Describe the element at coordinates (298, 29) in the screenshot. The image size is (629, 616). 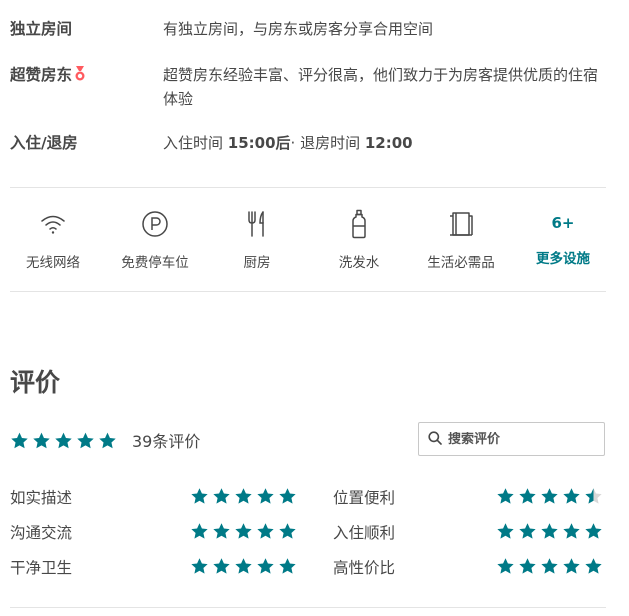
I see `room-type-value: 有独立房间，与房东或房客分享合用空间` at that location.